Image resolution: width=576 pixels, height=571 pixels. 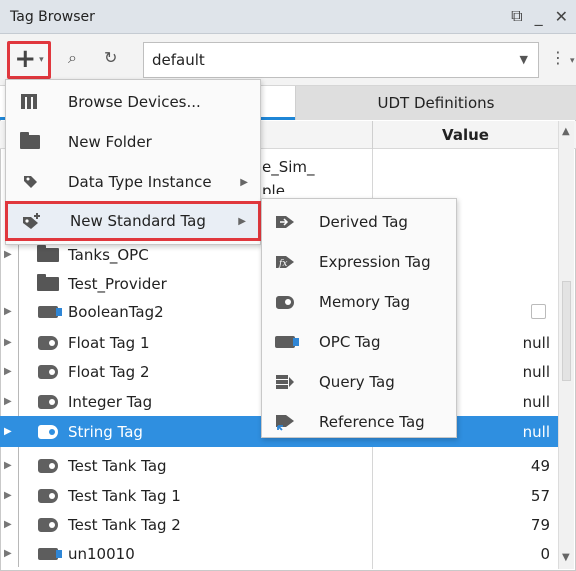 I want to click on tag-value: 79, so click(x=540, y=524).